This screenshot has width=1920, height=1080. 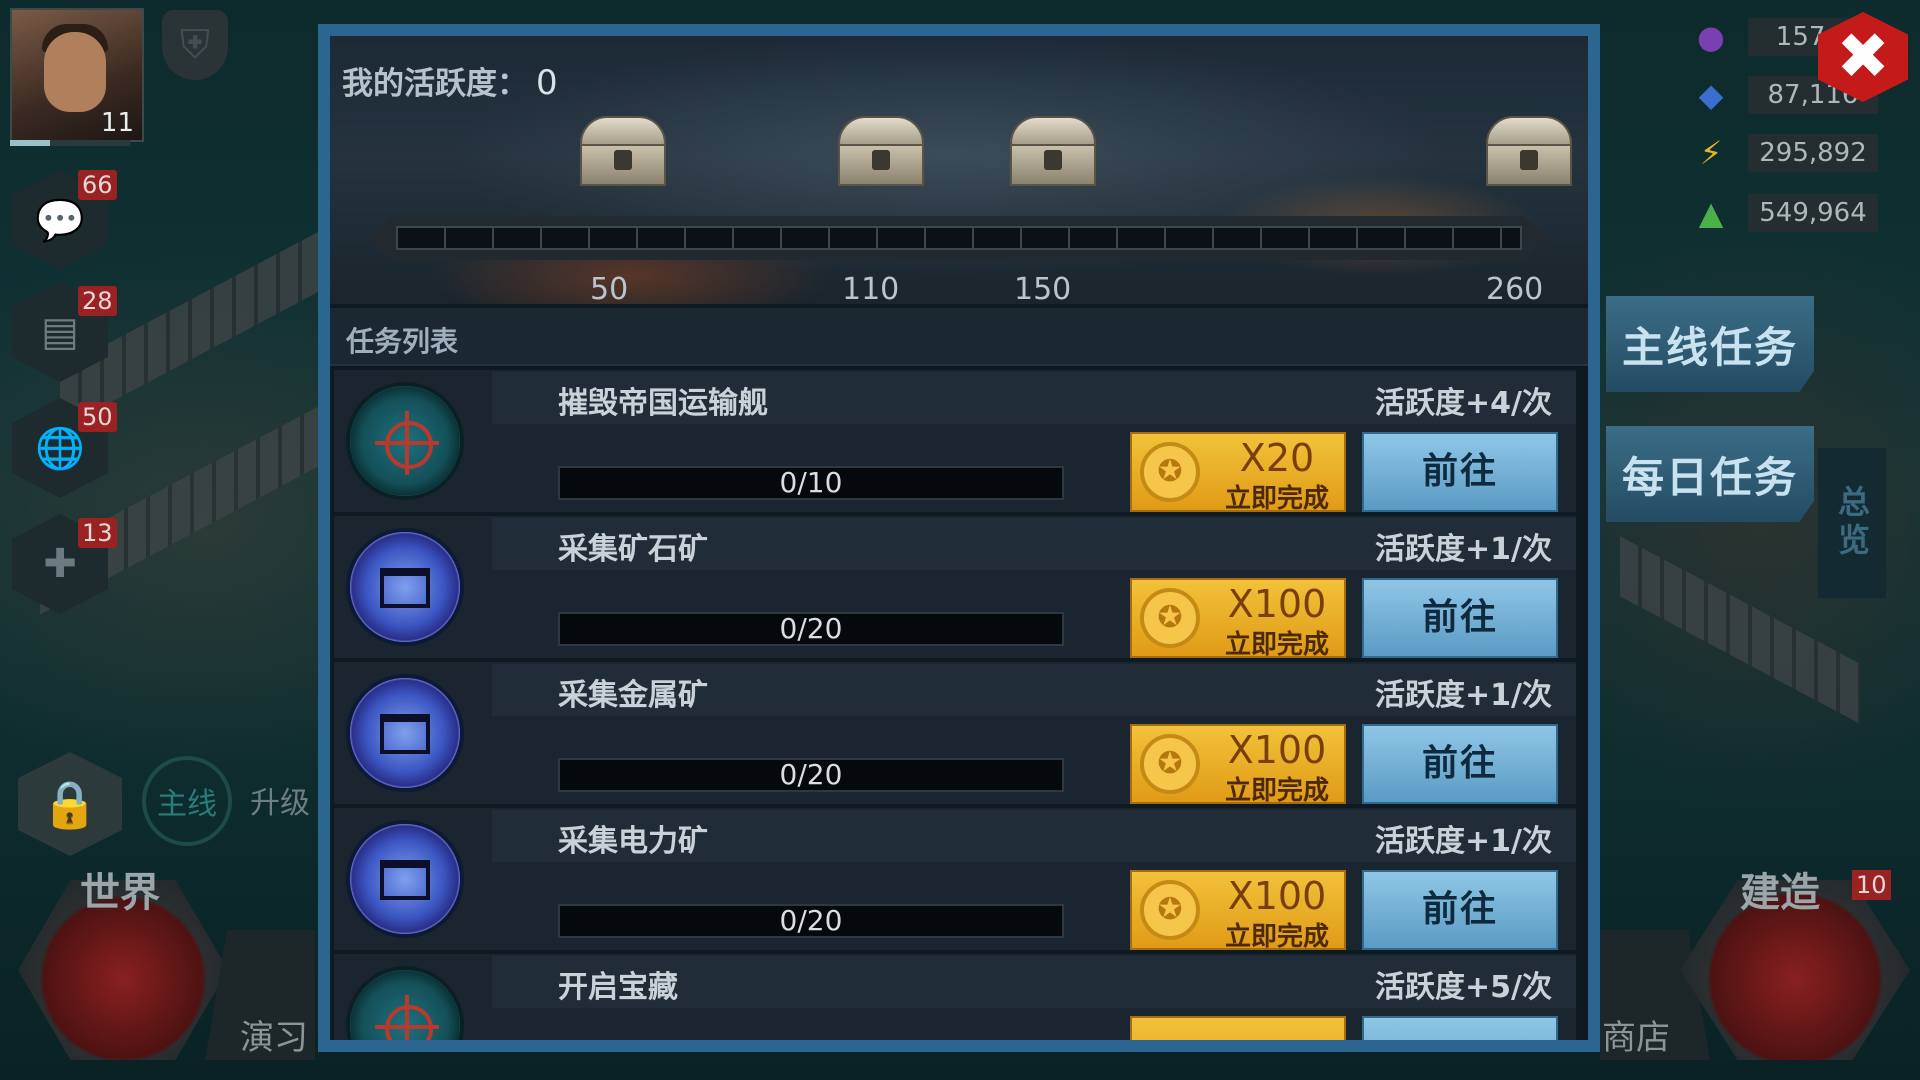 I want to click on task-name: 采集金属矿, so click(x=633, y=695).